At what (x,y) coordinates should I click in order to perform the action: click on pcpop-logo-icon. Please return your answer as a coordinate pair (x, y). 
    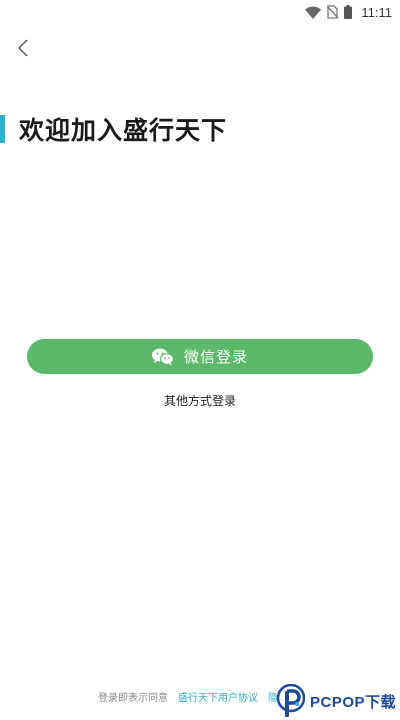
    Looking at the image, I should click on (291, 700).